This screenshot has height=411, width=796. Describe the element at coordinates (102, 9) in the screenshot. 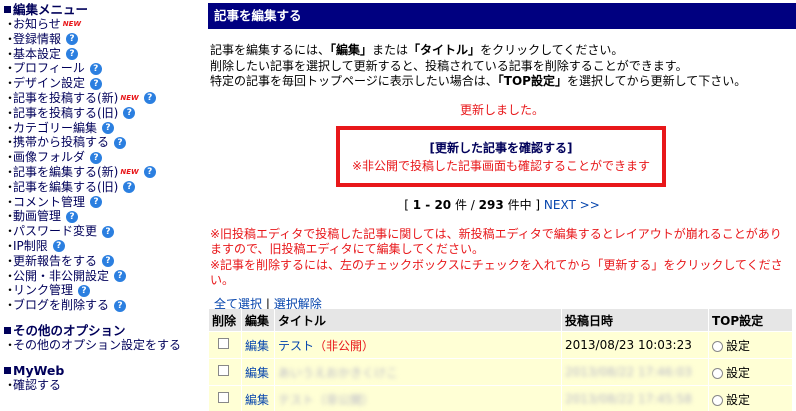

I see `edit-menu-heading: 編集メニュー` at that location.